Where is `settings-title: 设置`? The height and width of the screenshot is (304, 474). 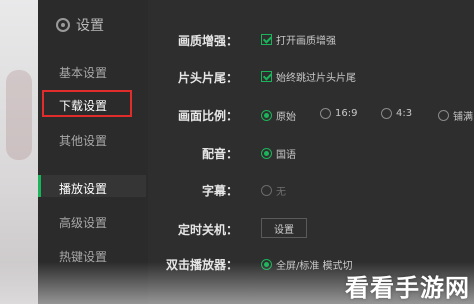 settings-title: 设置 is located at coordinates (80, 25).